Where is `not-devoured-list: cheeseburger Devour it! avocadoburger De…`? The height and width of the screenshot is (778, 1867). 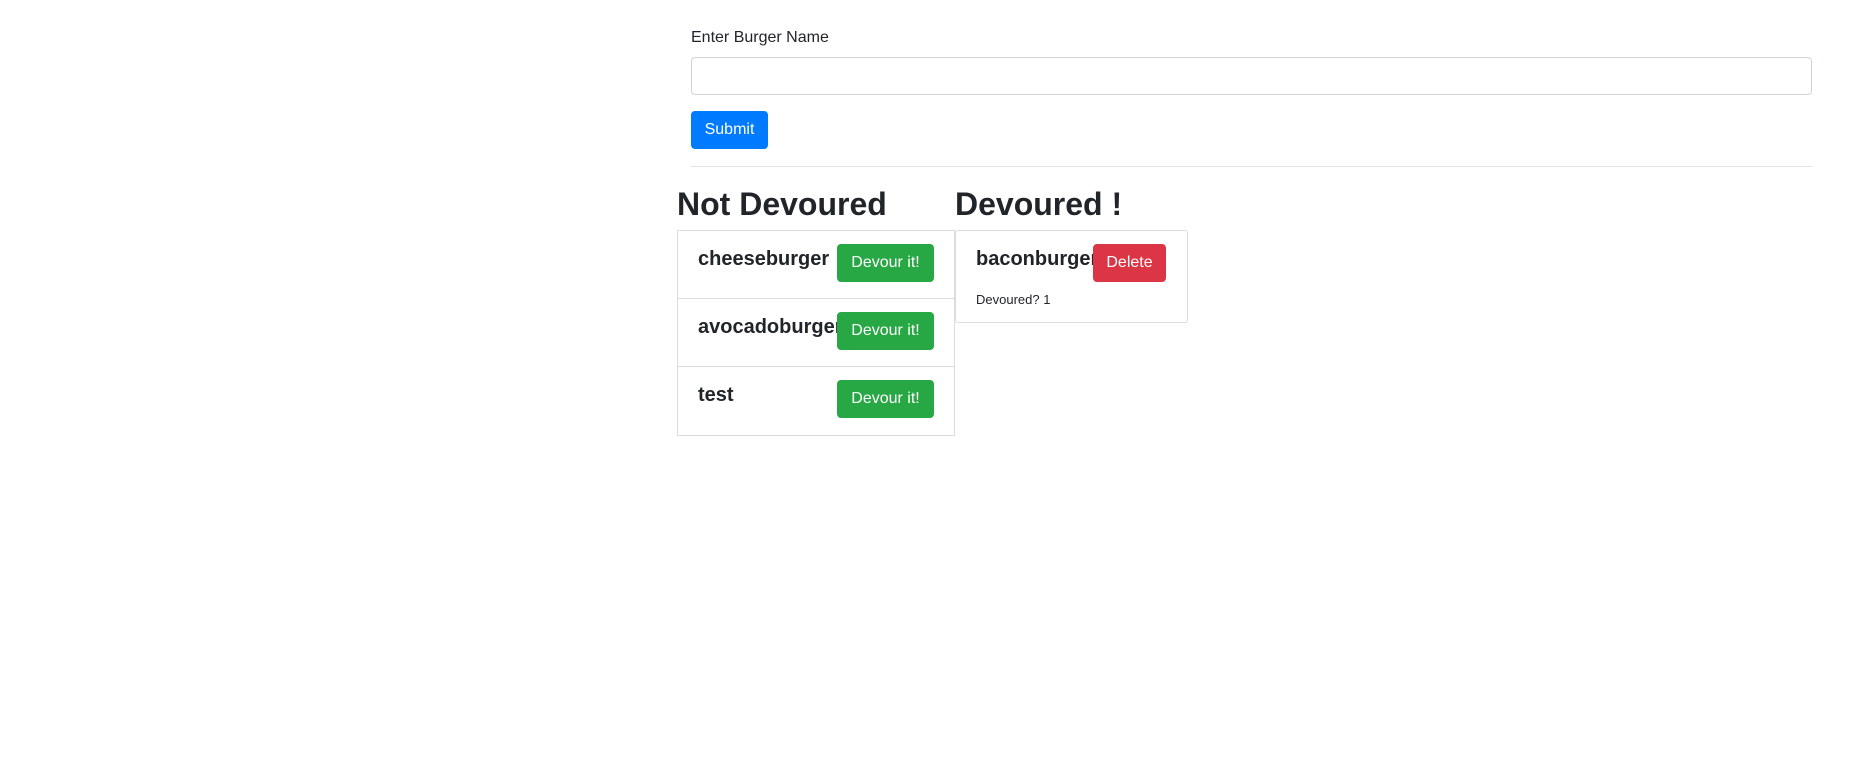
not-devoured-list: cheeseburger Devour it! avocadoburger De… is located at coordinates (816, 333).